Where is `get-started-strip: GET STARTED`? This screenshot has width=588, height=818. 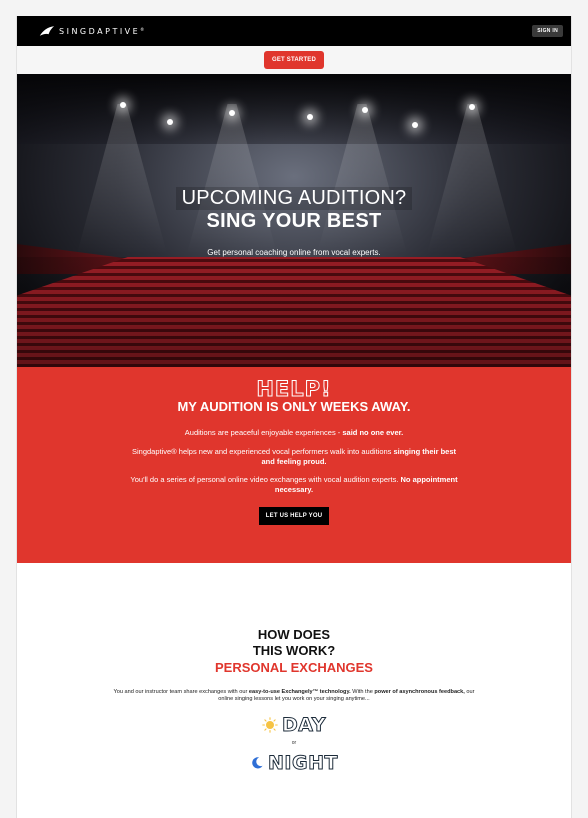 get-started-strip: GET STARTED is located at coordinates (294, 60).